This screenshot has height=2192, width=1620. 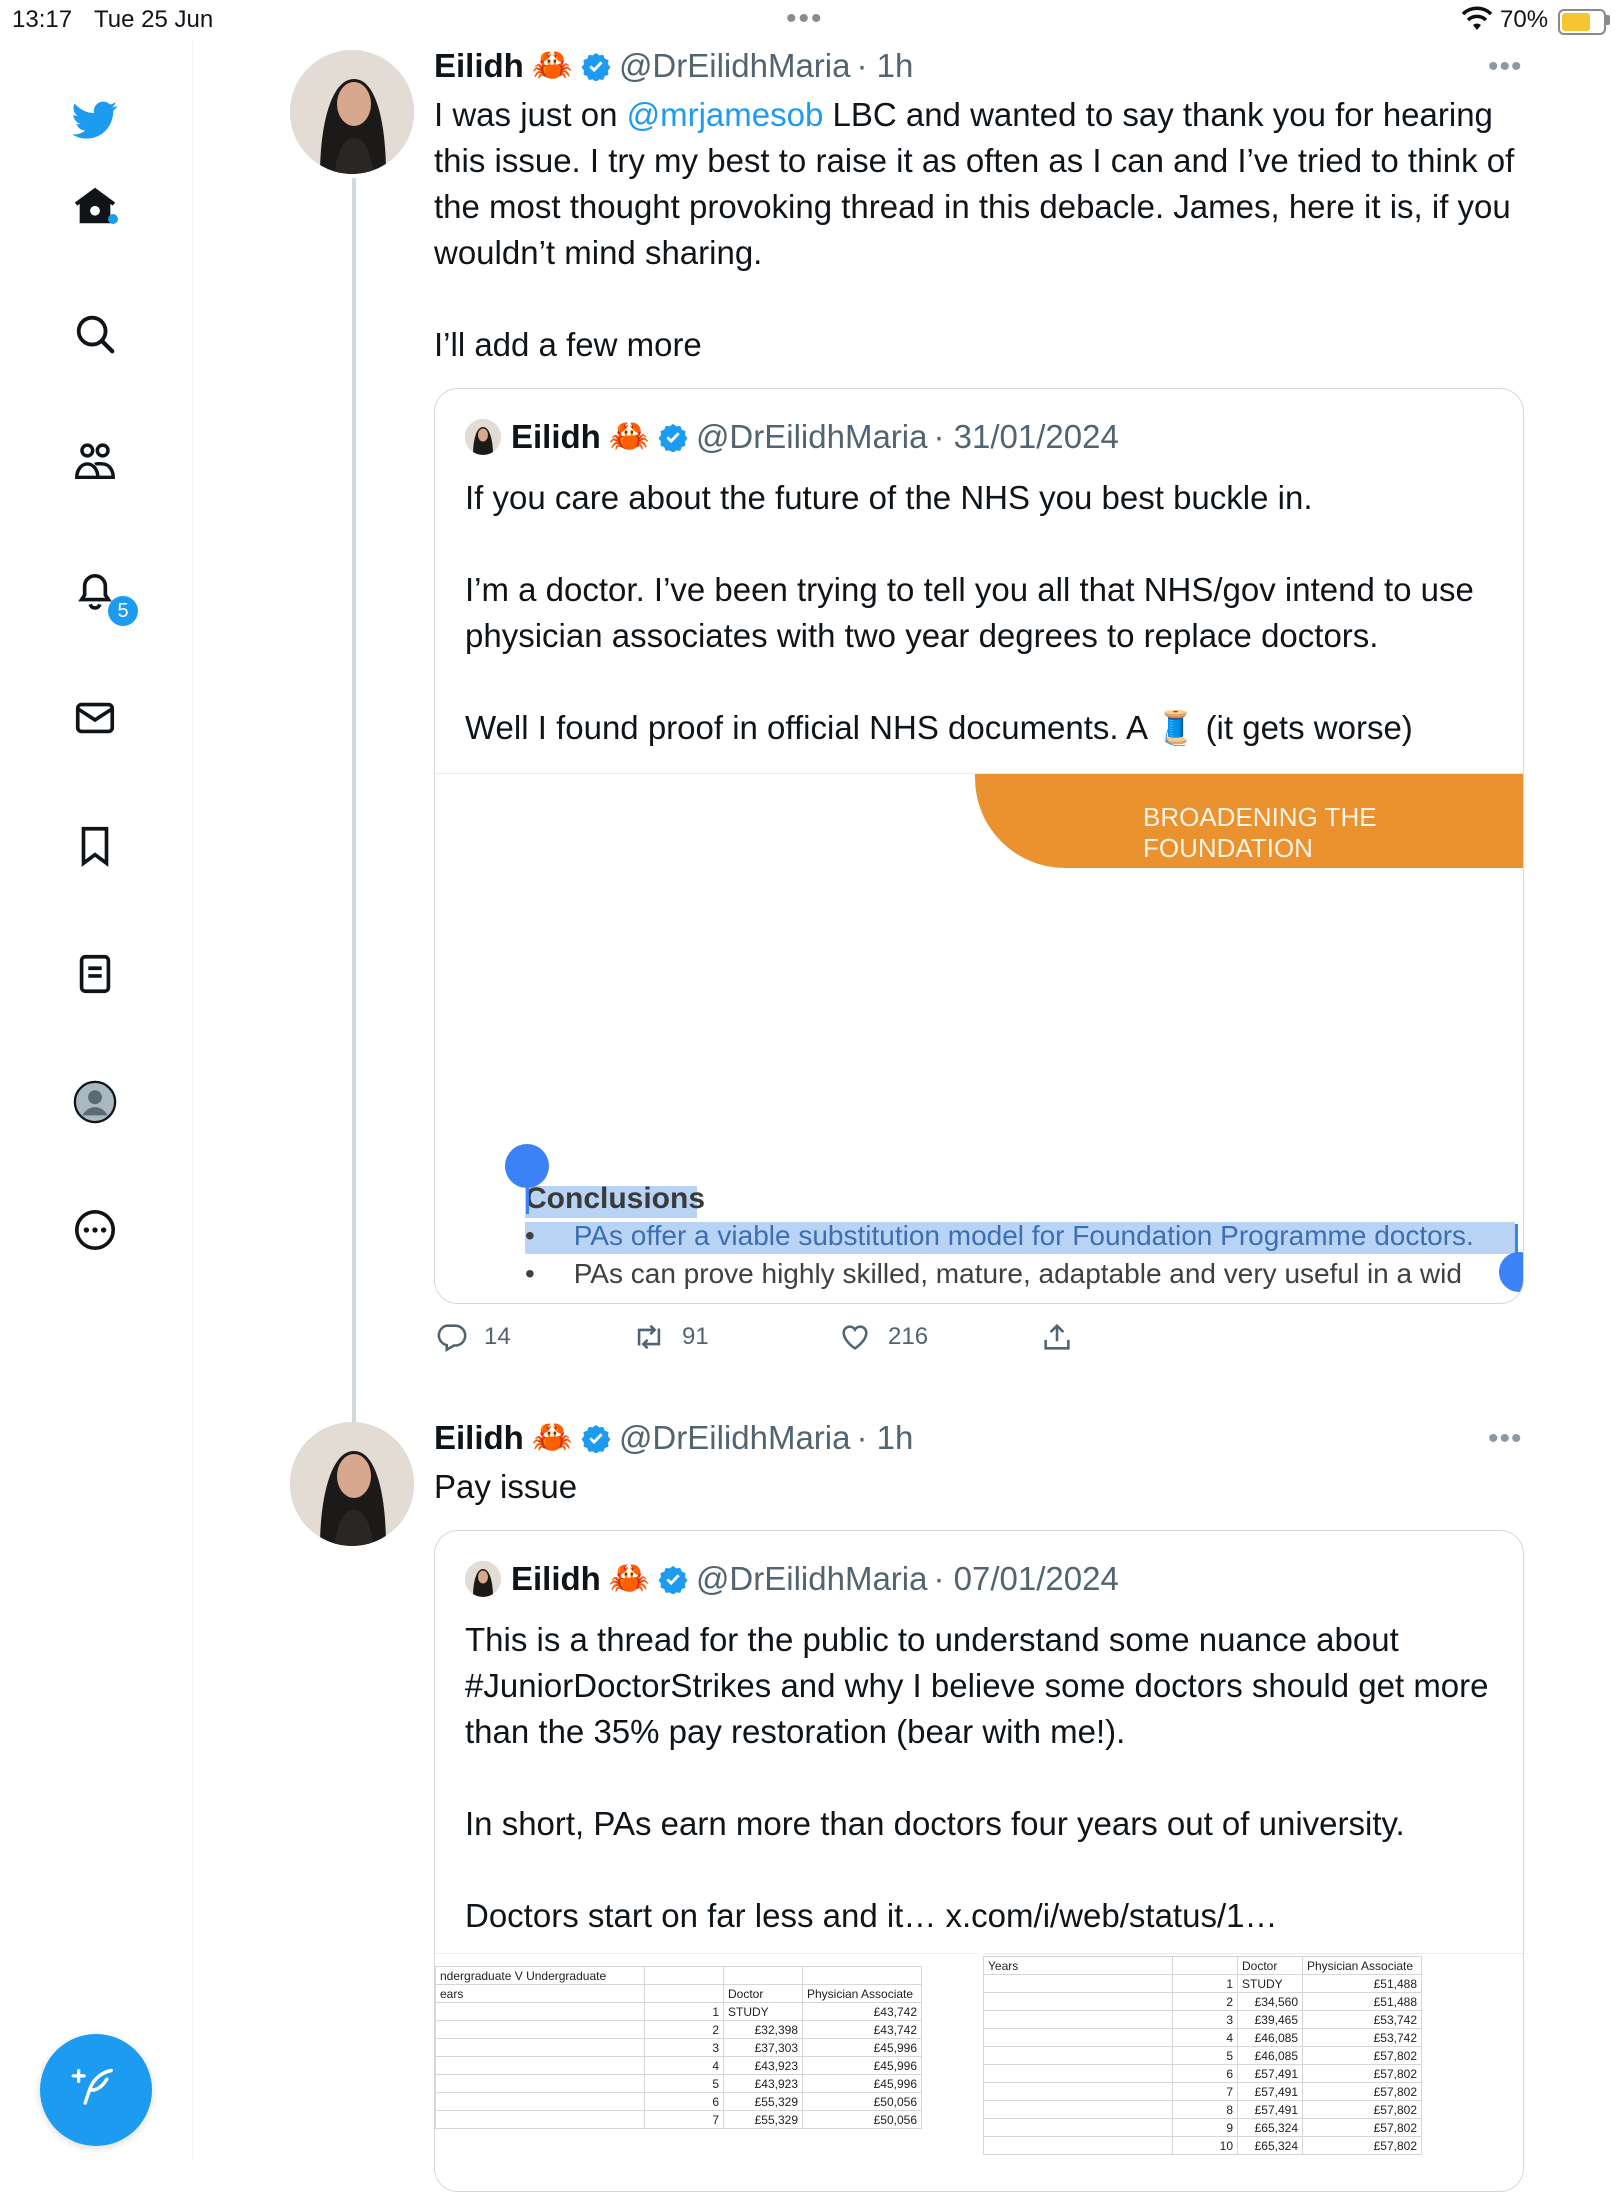 I want to click on selection-handle-end, so click(x=1511, y=1272).